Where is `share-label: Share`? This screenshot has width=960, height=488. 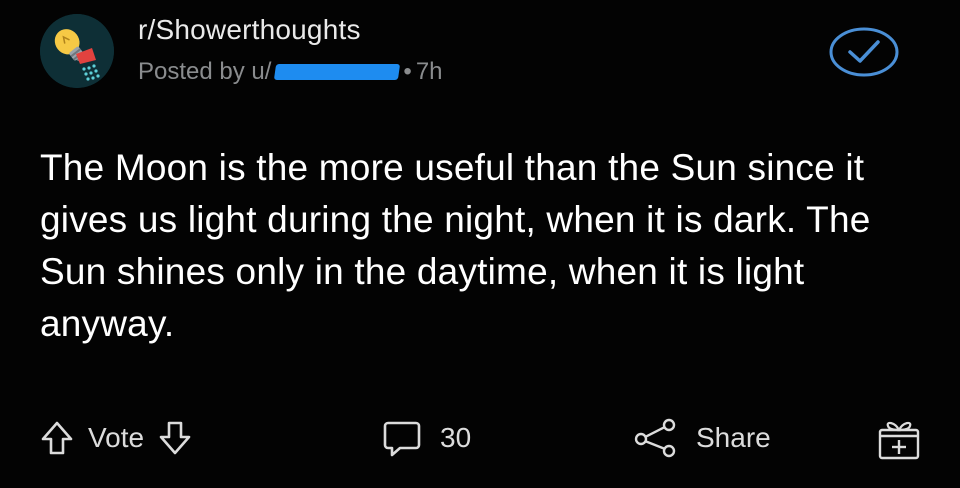 share-label: Share is located at coordinates (733, 437).